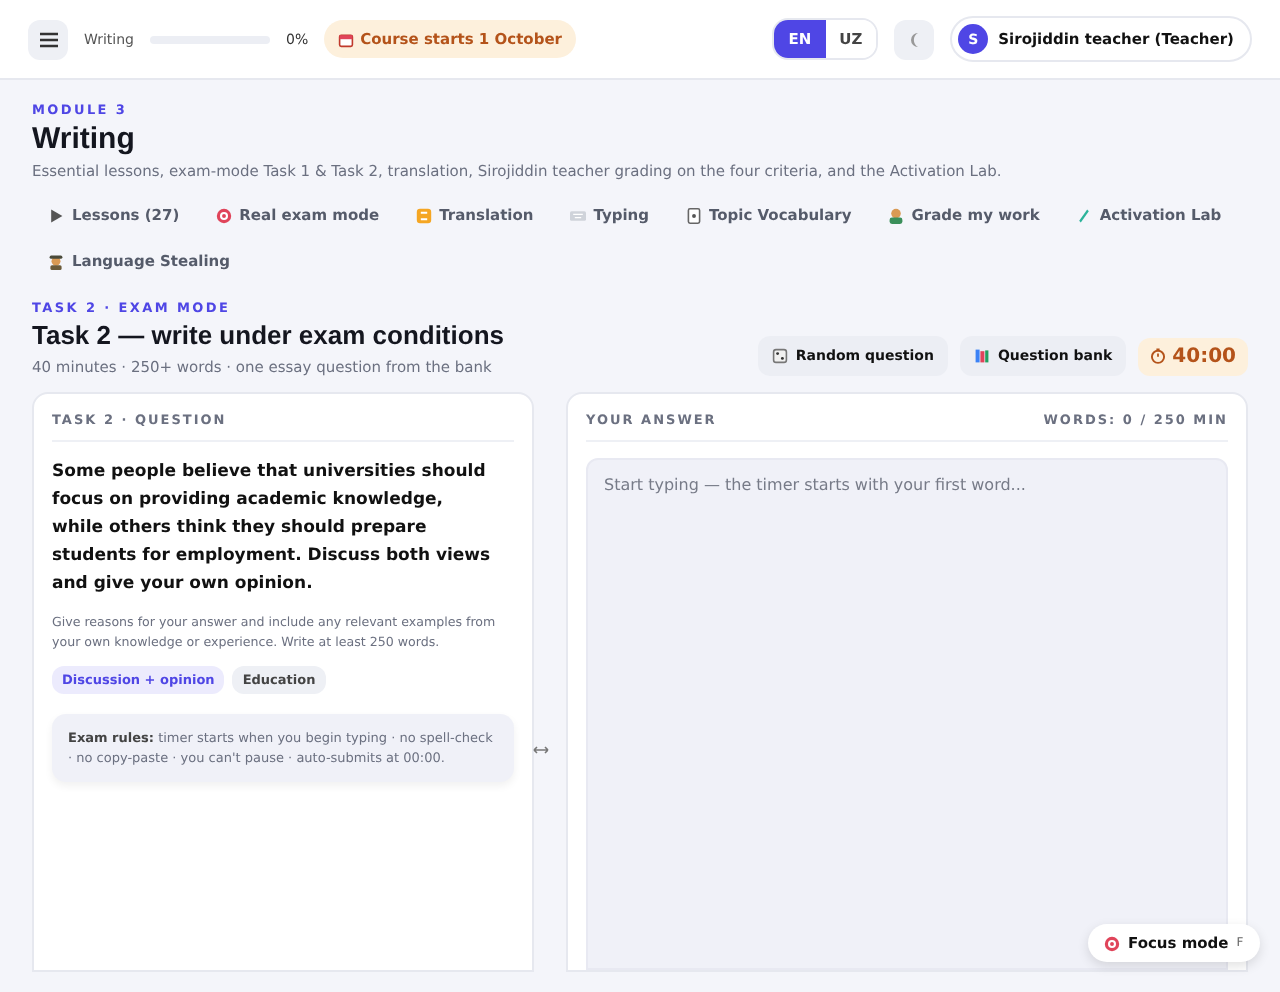  What do you see at coordinates (84, 139) in the screenshot?
I see `page-title: Writing` at bounding box center [84, 139].